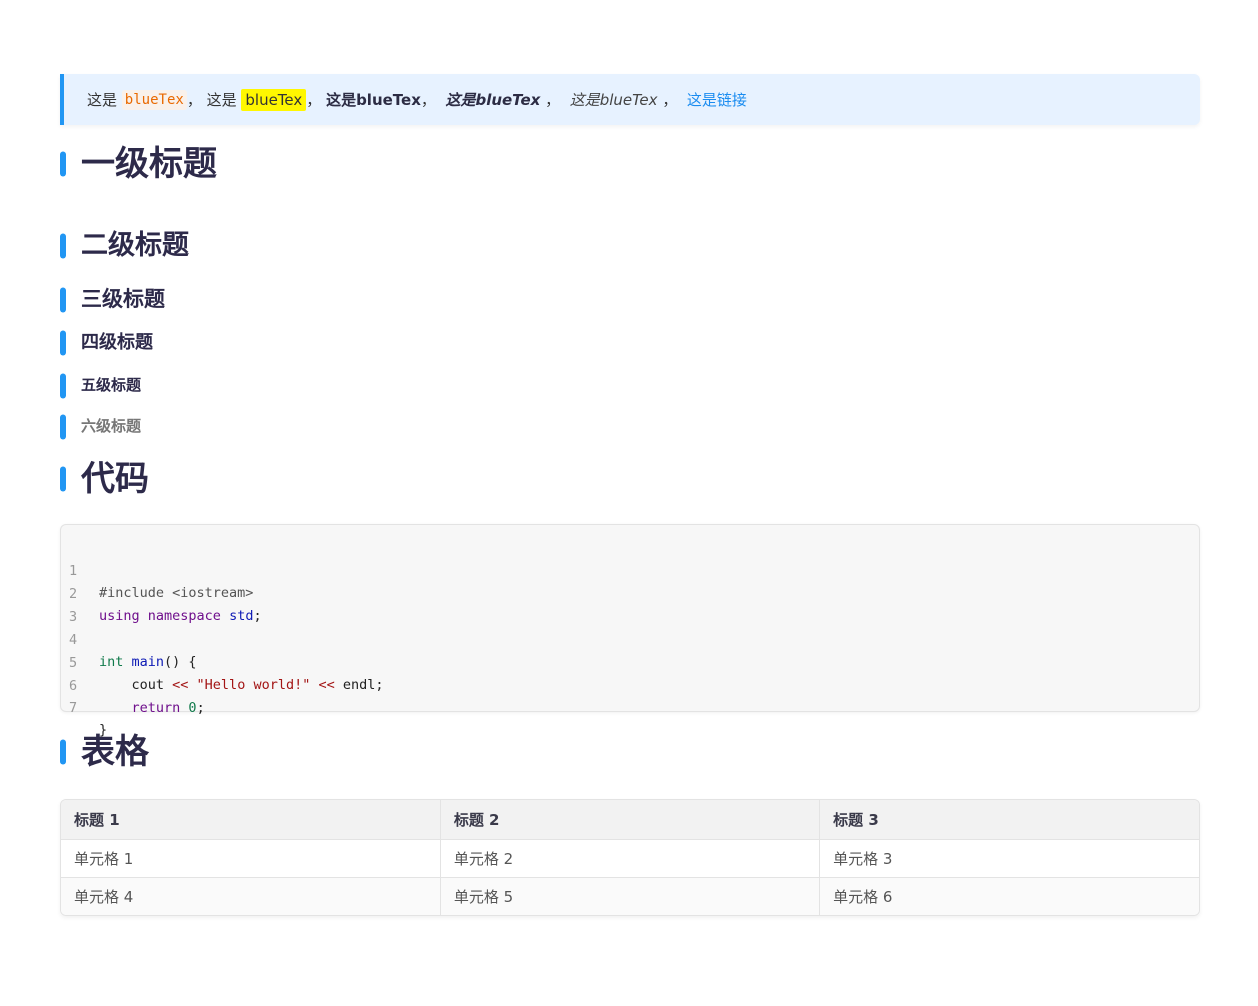  What do you see at coordinates (493, 100) in the screenshot?
I see `bold-italic-text: 这是blueTex` at bounding box center [493, 100].